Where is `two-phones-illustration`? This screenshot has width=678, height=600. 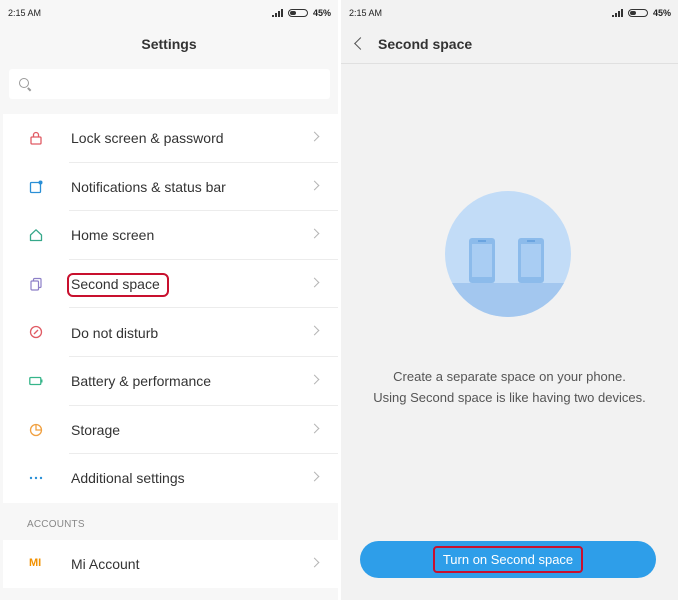 two-phones-illustration is located at coordinates (508, 254).